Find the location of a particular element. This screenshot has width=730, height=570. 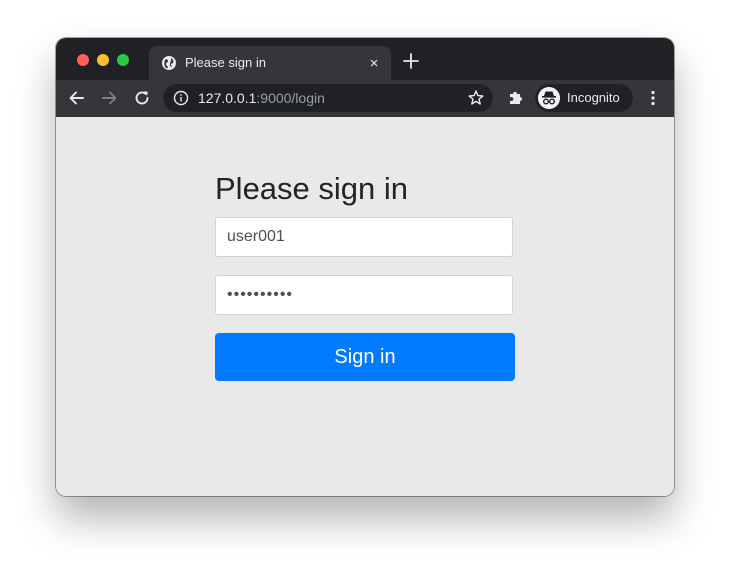

browser-toolbar: 127.0.0.1:9000/login Incognito is located at coordinates (365, 98).